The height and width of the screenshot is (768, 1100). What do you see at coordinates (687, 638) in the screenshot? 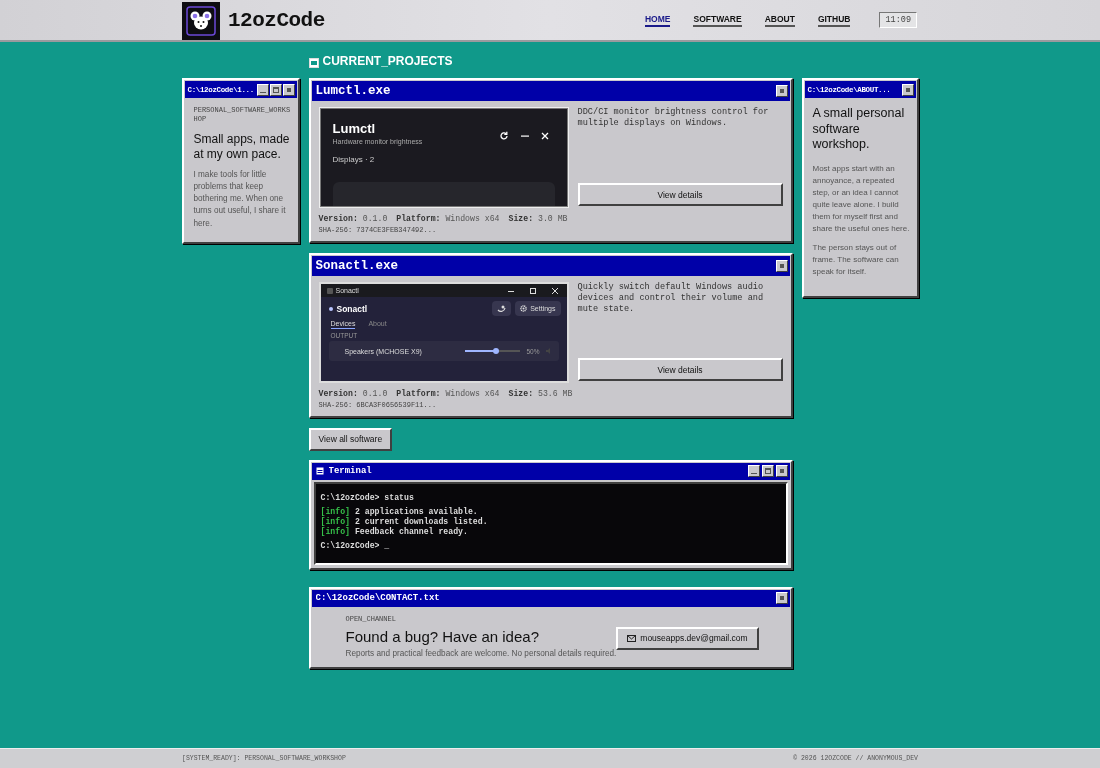
I see `email-button: mouseapps.dev@gmail.com` at bounding box center [687, 638].